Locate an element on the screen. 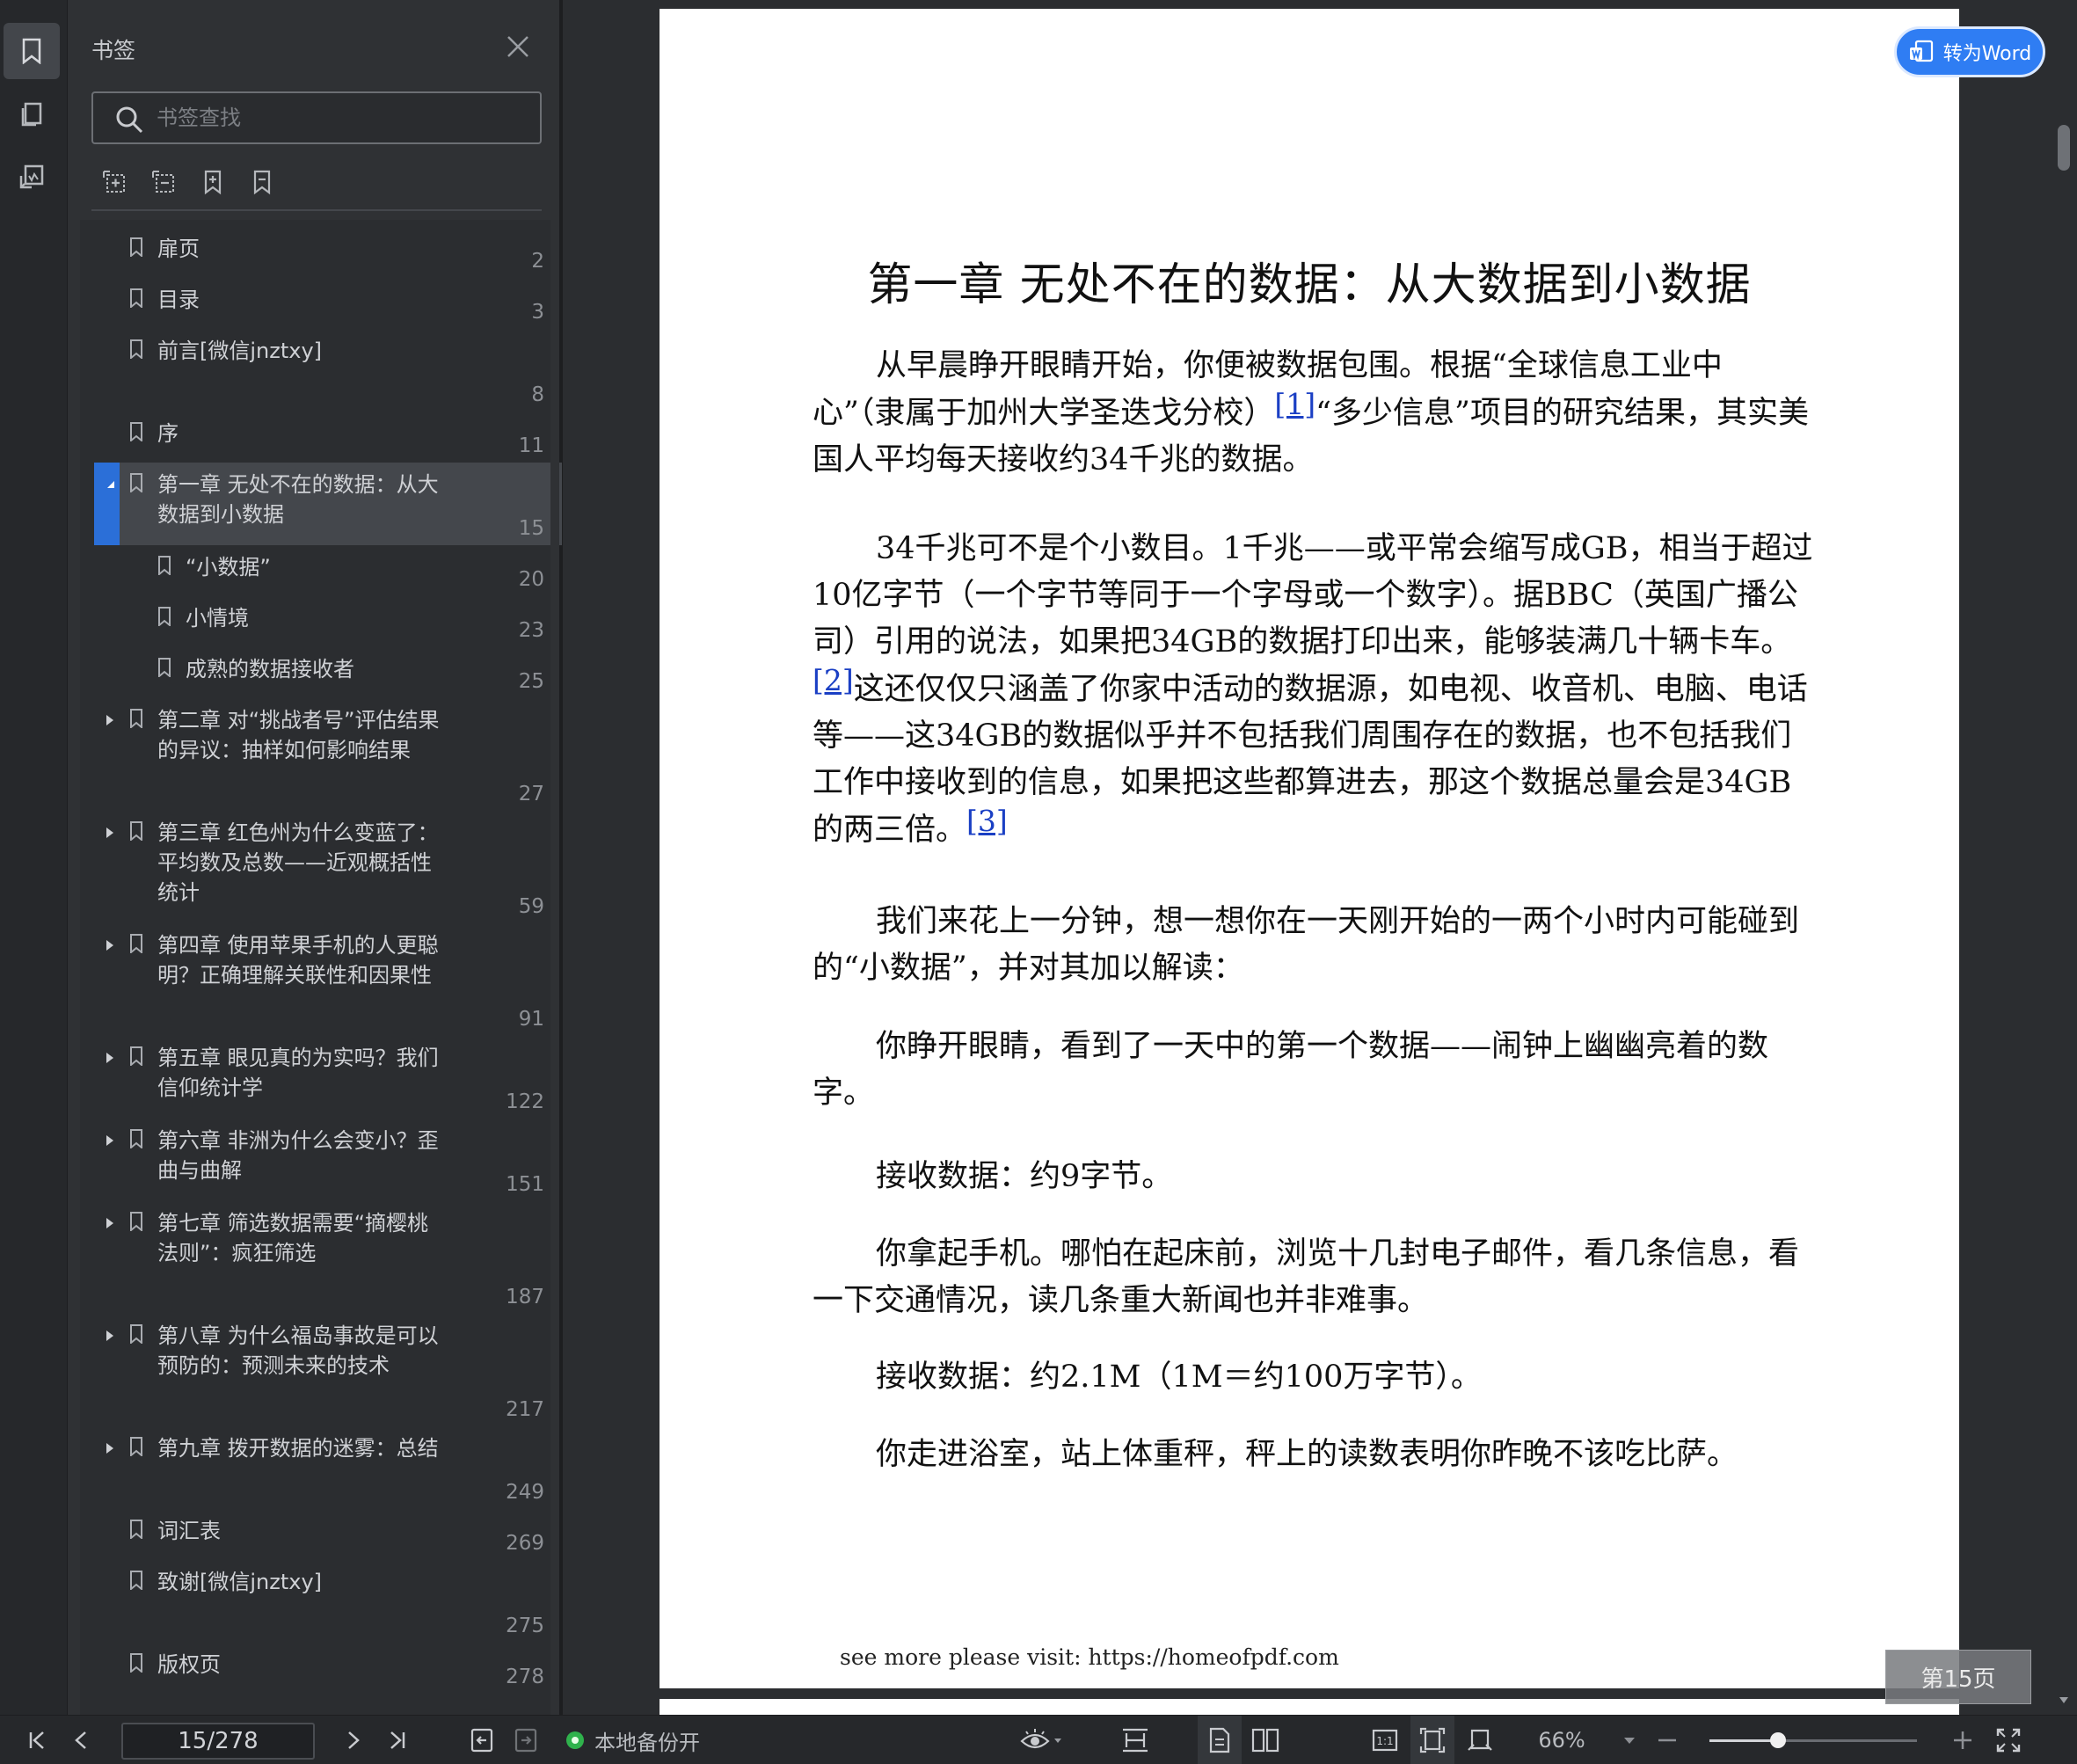 This screenshot has height=1764, width=2077. bookmark-item: 第四章 使用苹果手机的人更聪明？正确理解关联性和因果性 91 is located at coordinates (328, 979).